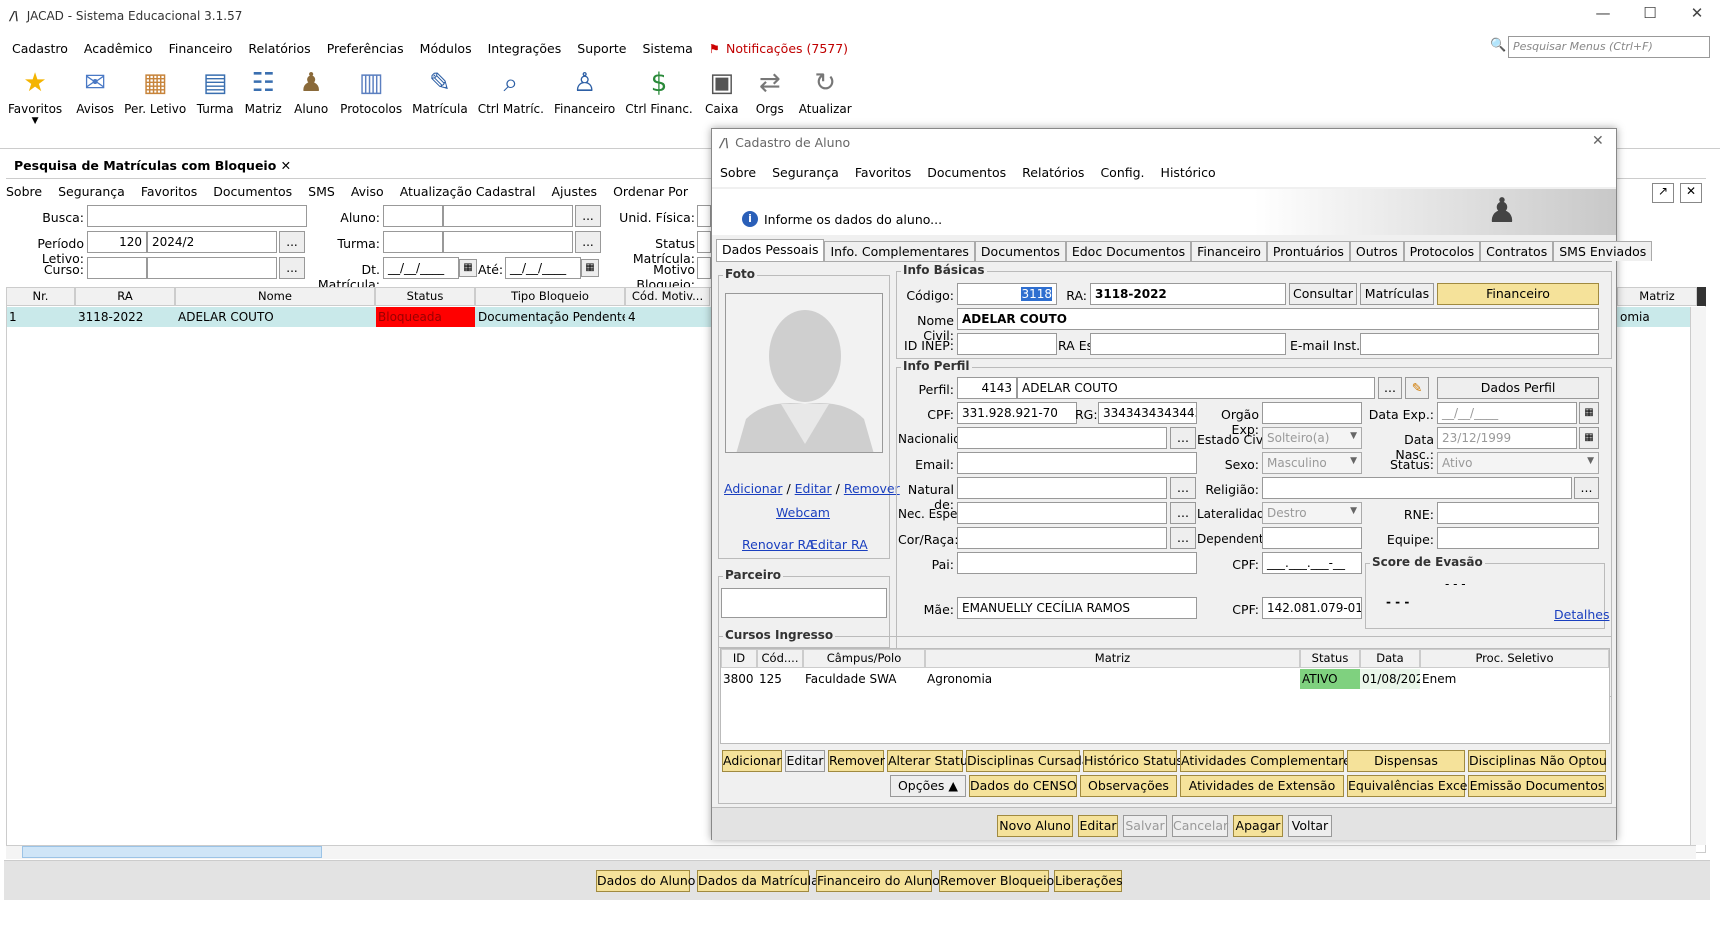  What do you see at coordinates (1112, 658) in the screenshot?
I see `col-matriz: Matriz` at bounding box center [1112, 658].